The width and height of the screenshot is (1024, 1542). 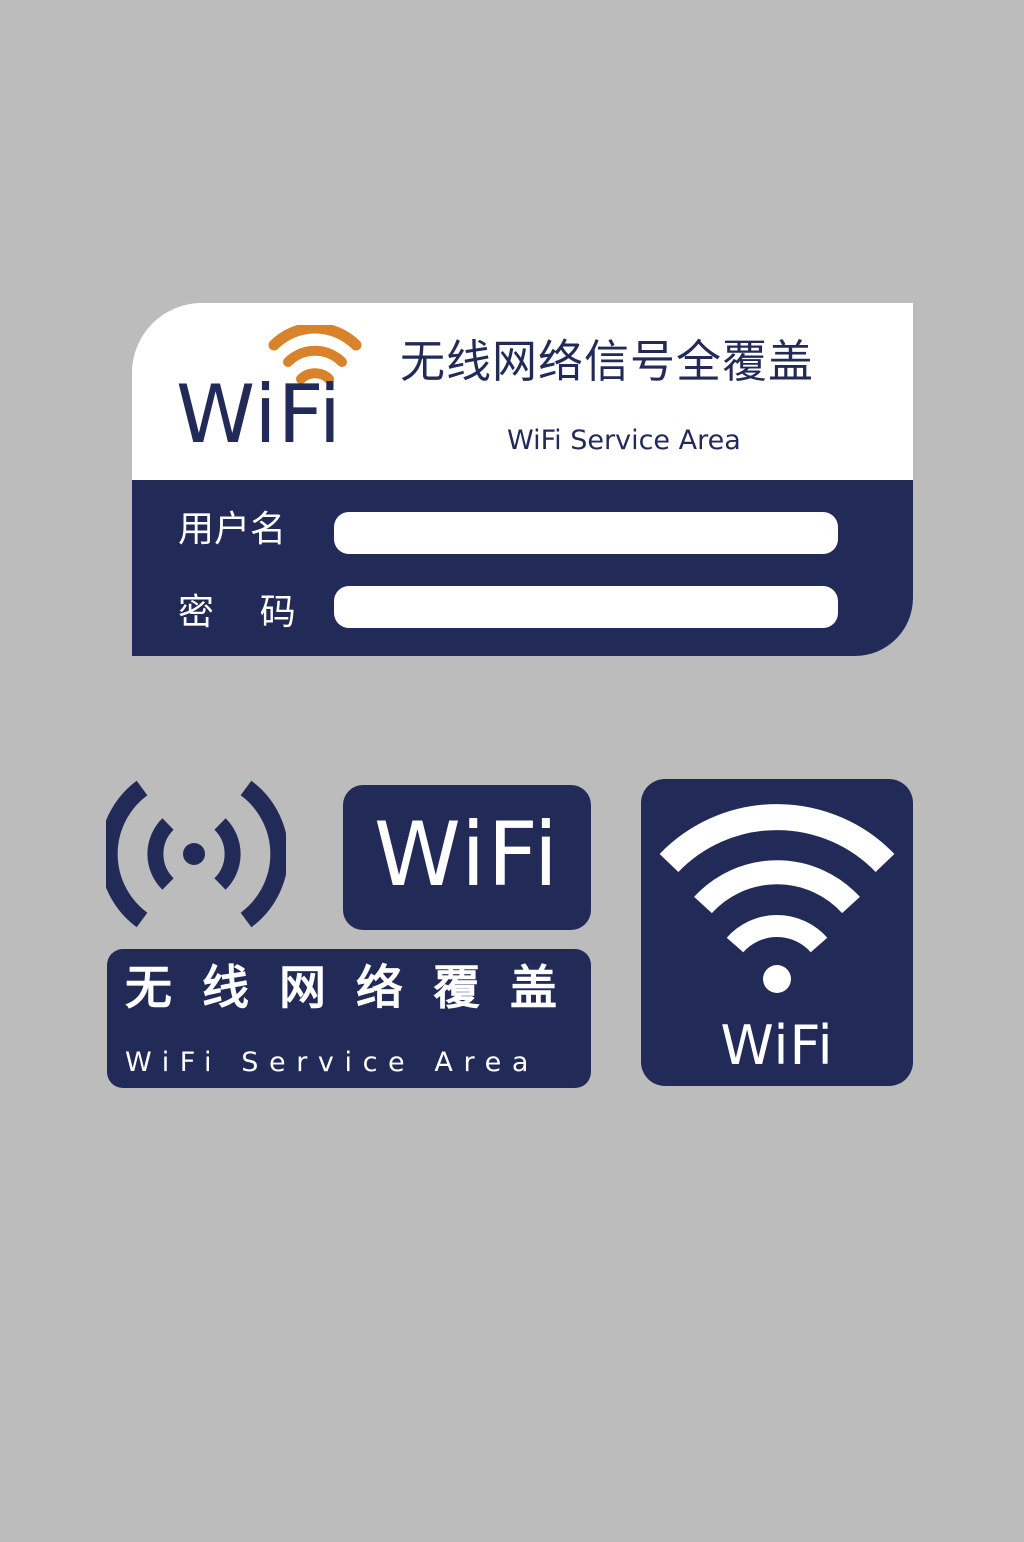 What do you see at coordinates (624, 440) in the screenshot?
I see `card-subtitle: WiFi Service Area` at bounding box center [624, 440].